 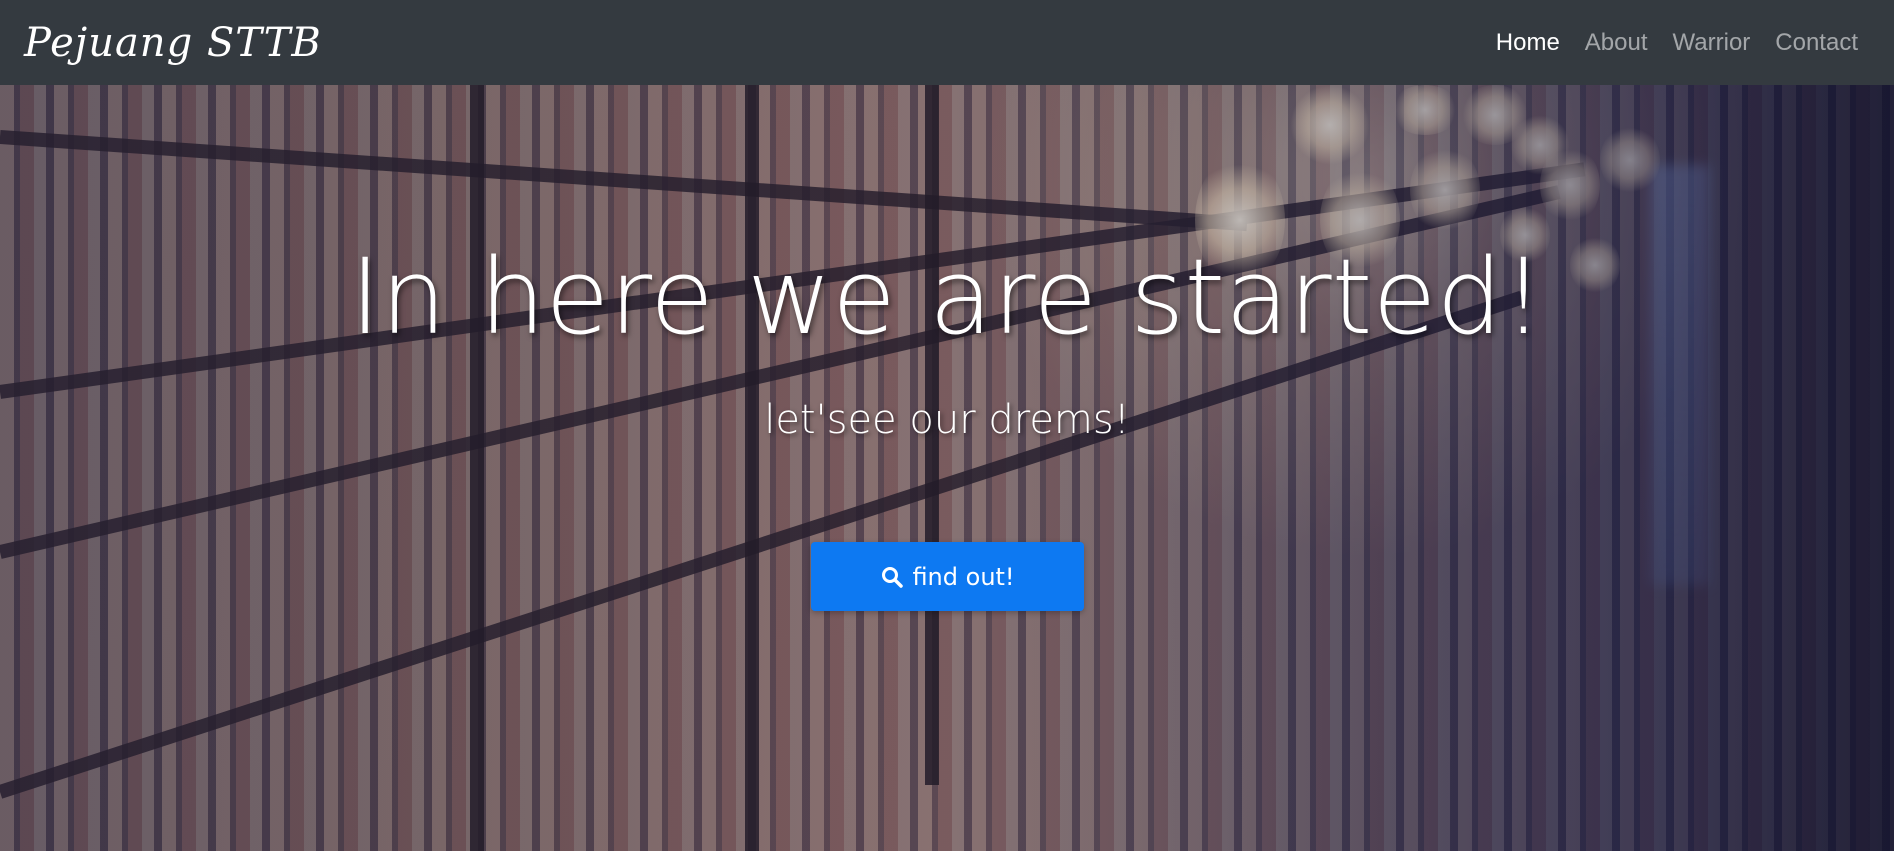 I want to click on nav-link-warrior: Warrior, so click(x=1712, y=43).